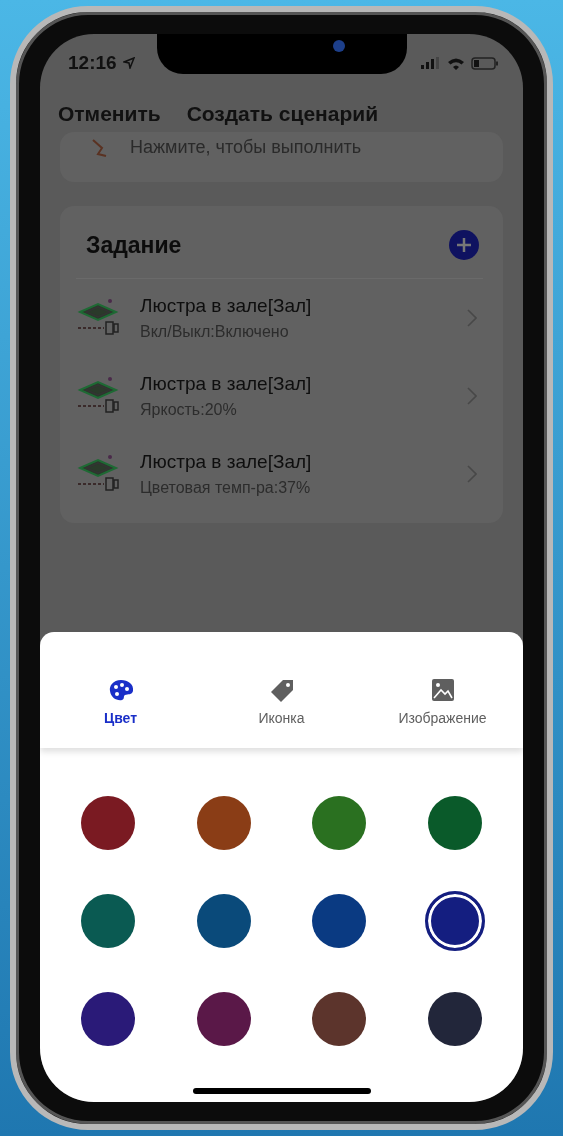 This screenshot has width=563, height=1136. Describe the element at coordinates (134, 245) in the screenshot. I see `section-title: Задание` at that location.